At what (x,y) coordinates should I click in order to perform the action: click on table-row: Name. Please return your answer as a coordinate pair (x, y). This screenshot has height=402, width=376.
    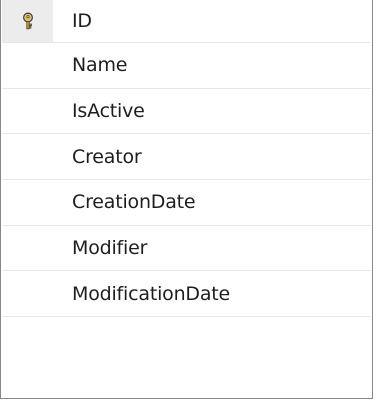
    Looking at the image, I should click on (186, 66).